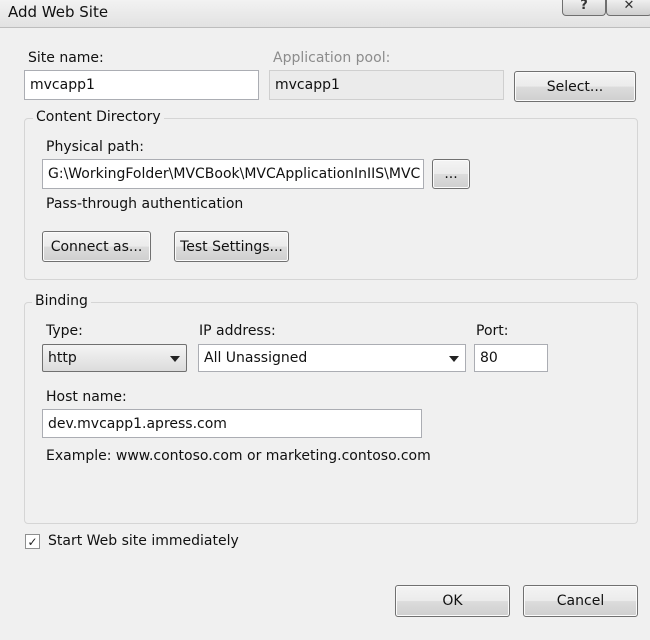 Image resolution: width=650 pixels, height=640 pixels. Describe the element at coordinates (61, 301) in the screenshot. I see `binding-title: Binding` at that location.